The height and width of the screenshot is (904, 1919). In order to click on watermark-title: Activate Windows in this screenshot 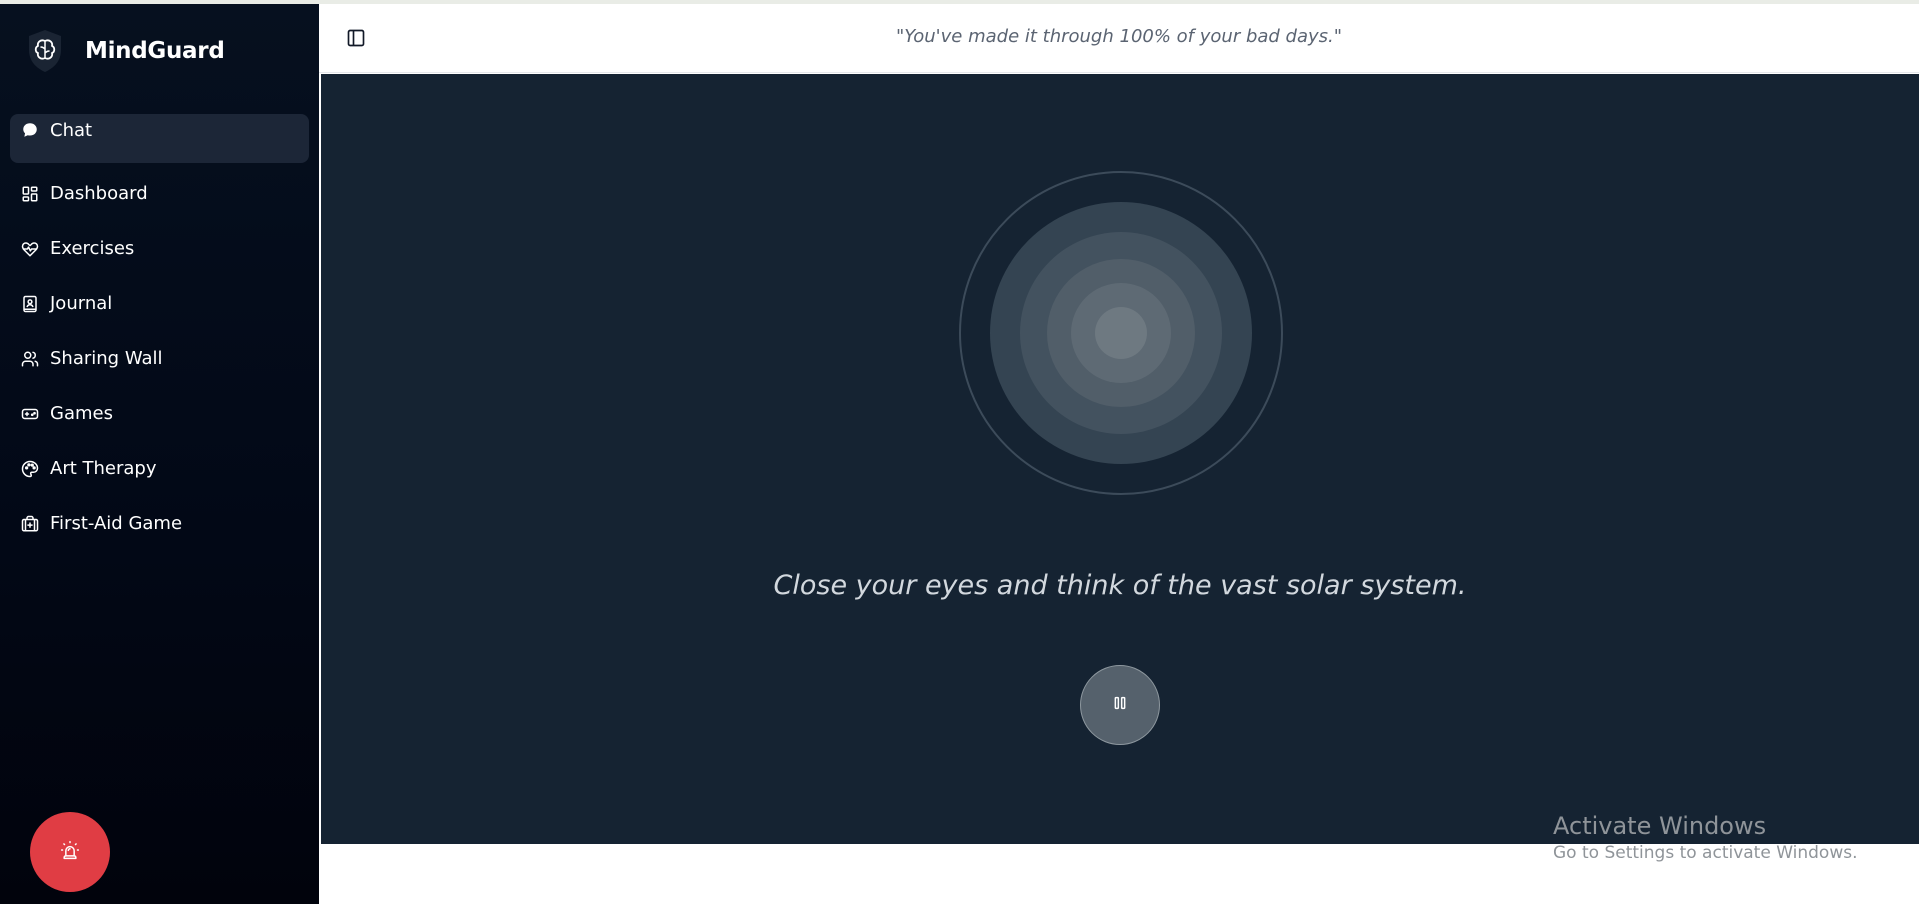, I will do `click(1660, 826)`.